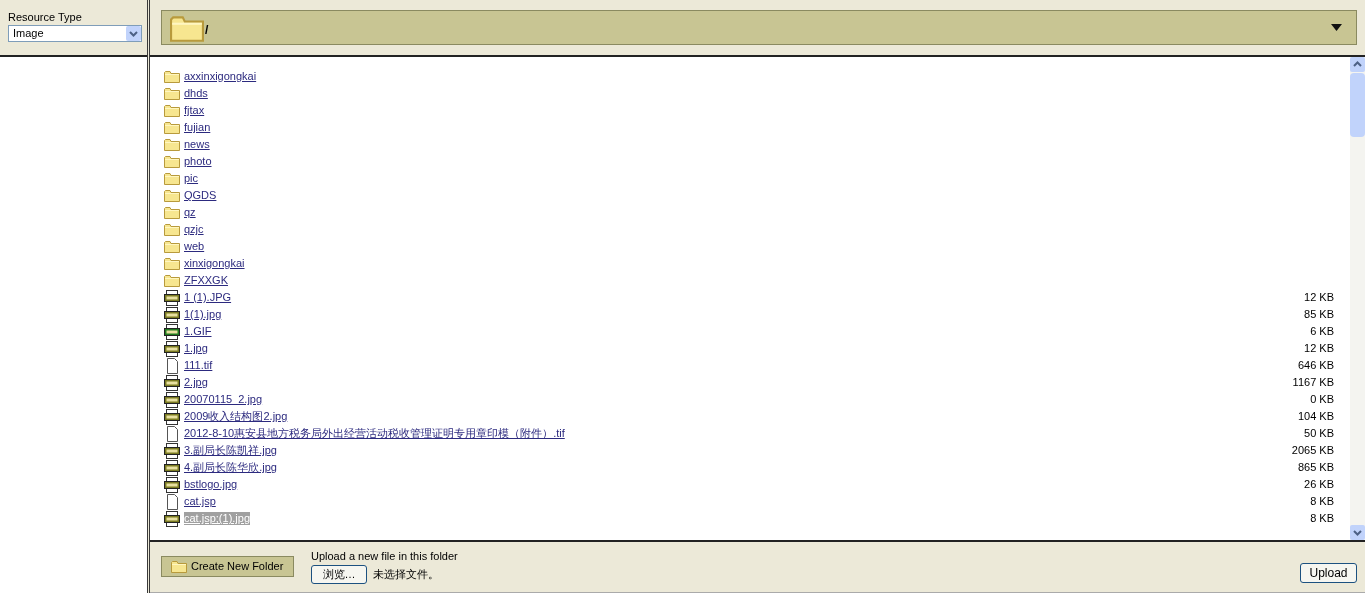  Describe the element at coordinates (194, 110) in the screenshot. I see `folder-link: fjtax` at that location.